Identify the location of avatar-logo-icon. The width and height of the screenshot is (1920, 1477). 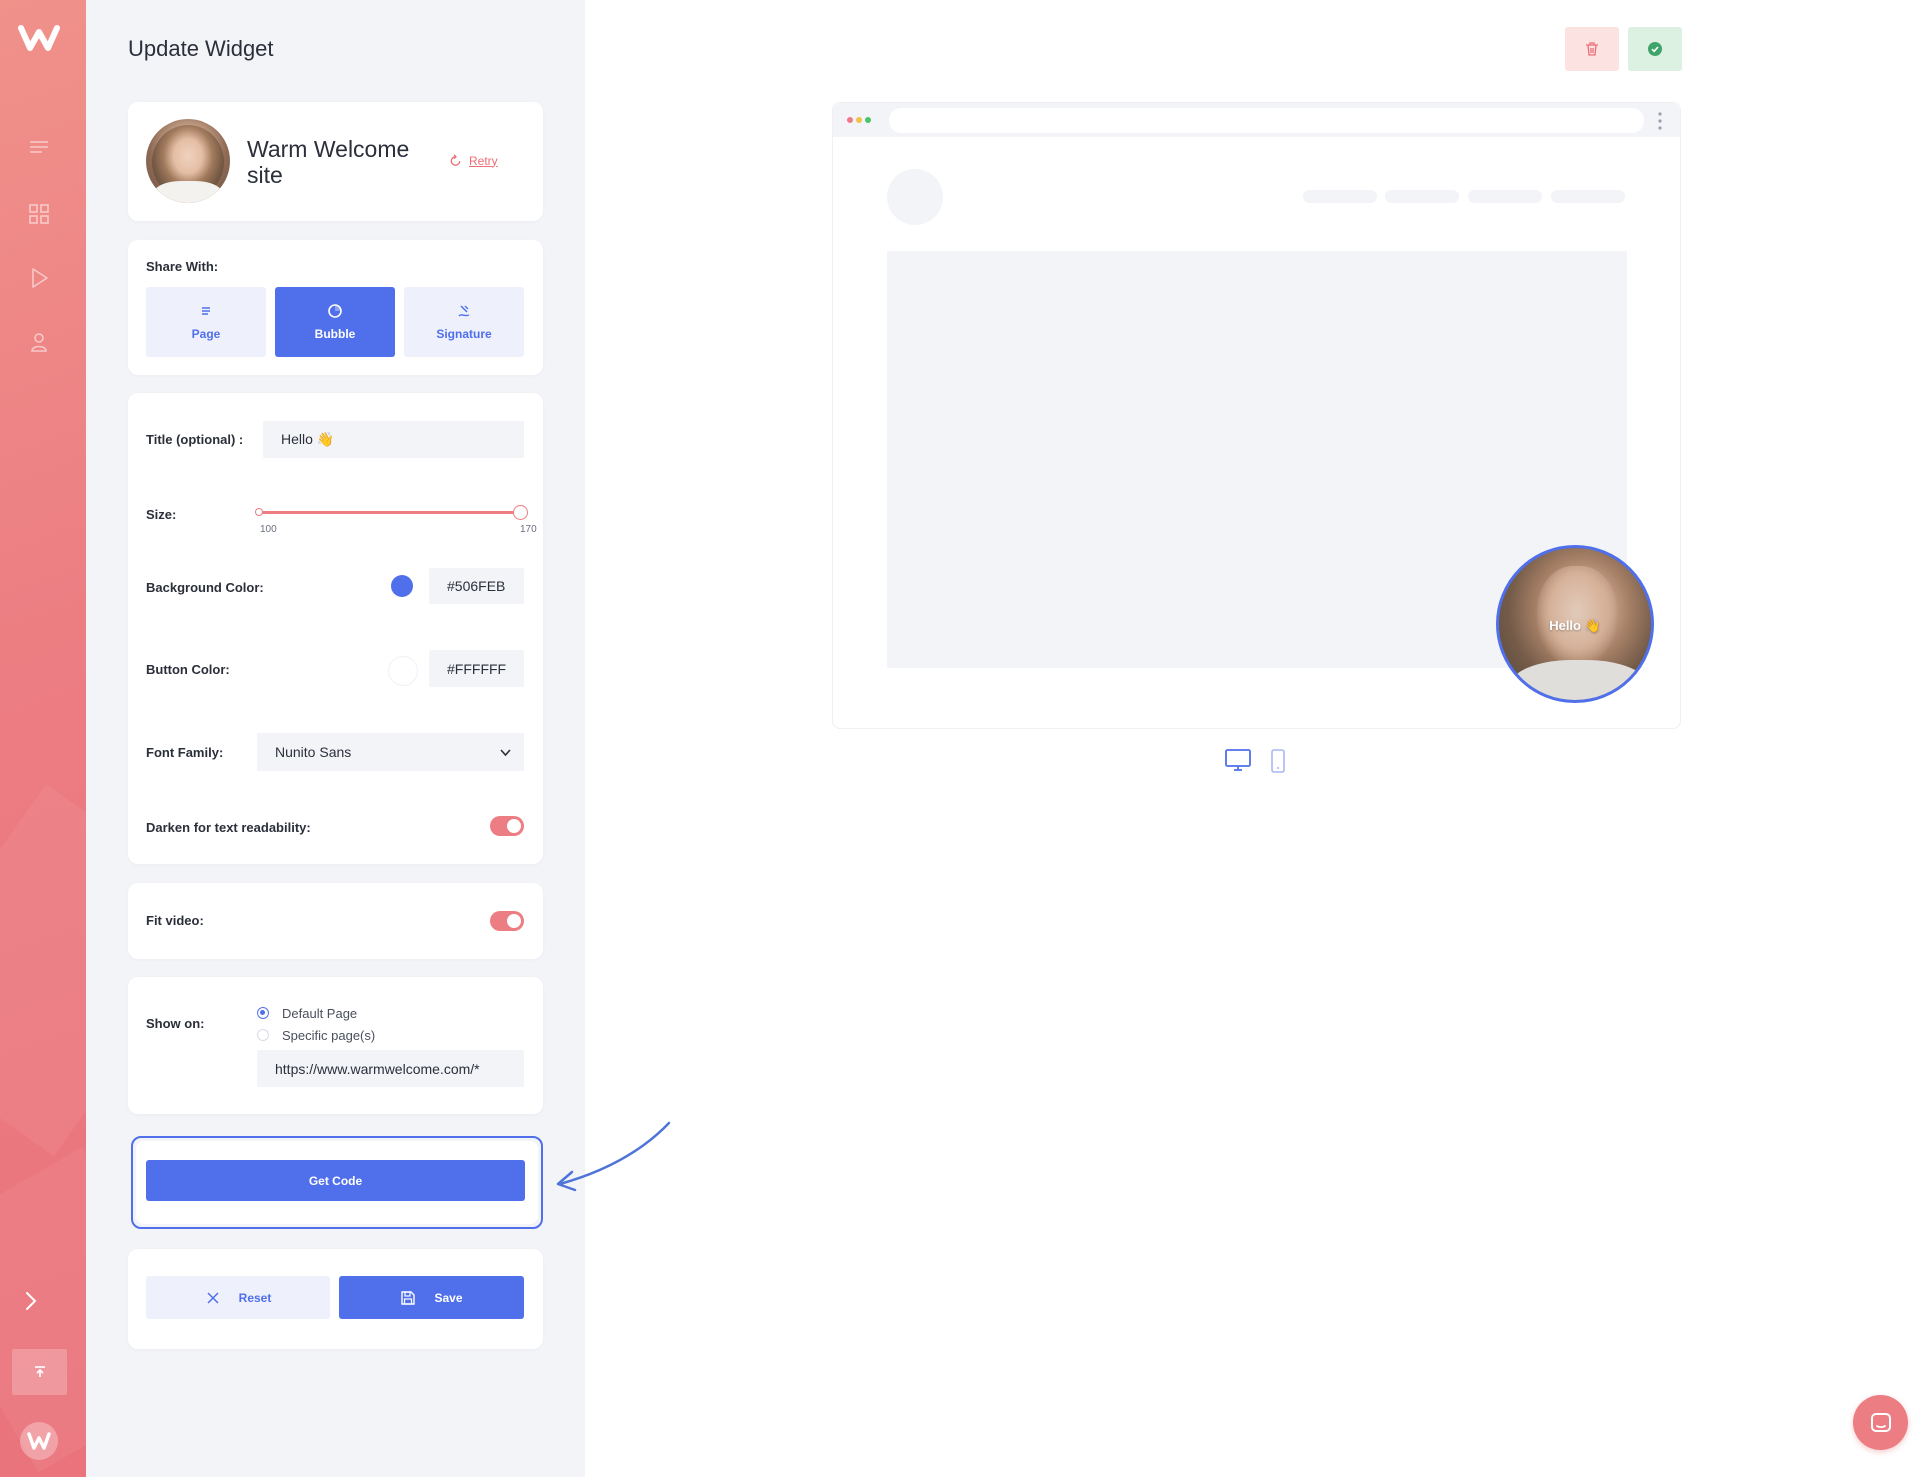
(39, 1441).